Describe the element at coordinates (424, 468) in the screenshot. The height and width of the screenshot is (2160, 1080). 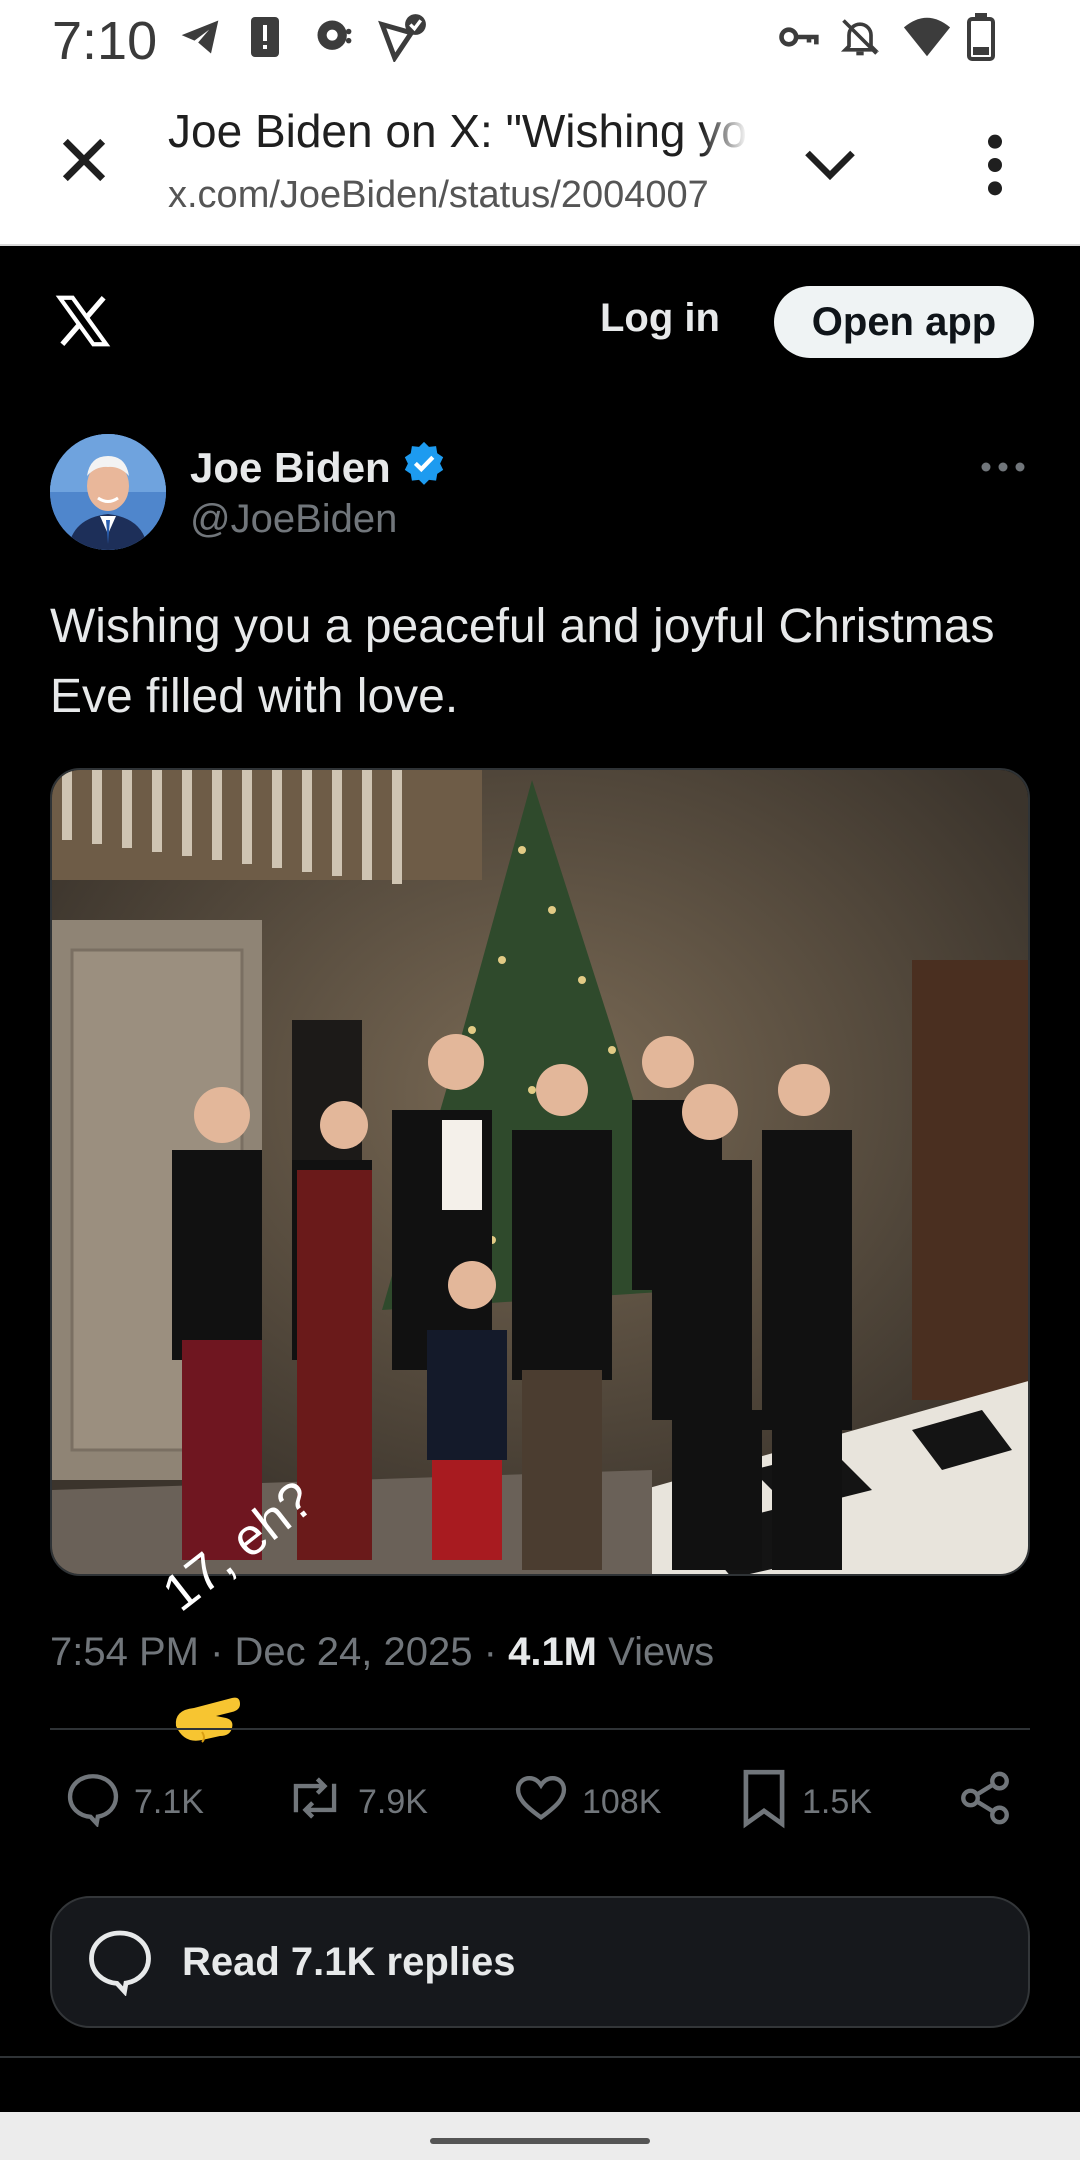
I see `verified-badge-icon` at that location.